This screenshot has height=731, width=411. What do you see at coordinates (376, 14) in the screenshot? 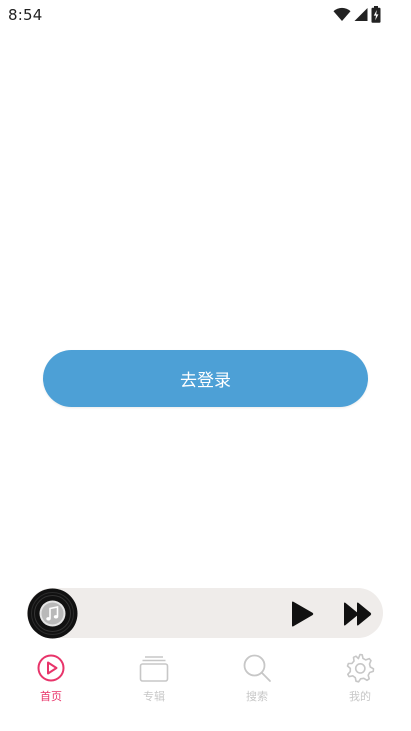
I see `battery-icon` at bounding box center [376, 14].